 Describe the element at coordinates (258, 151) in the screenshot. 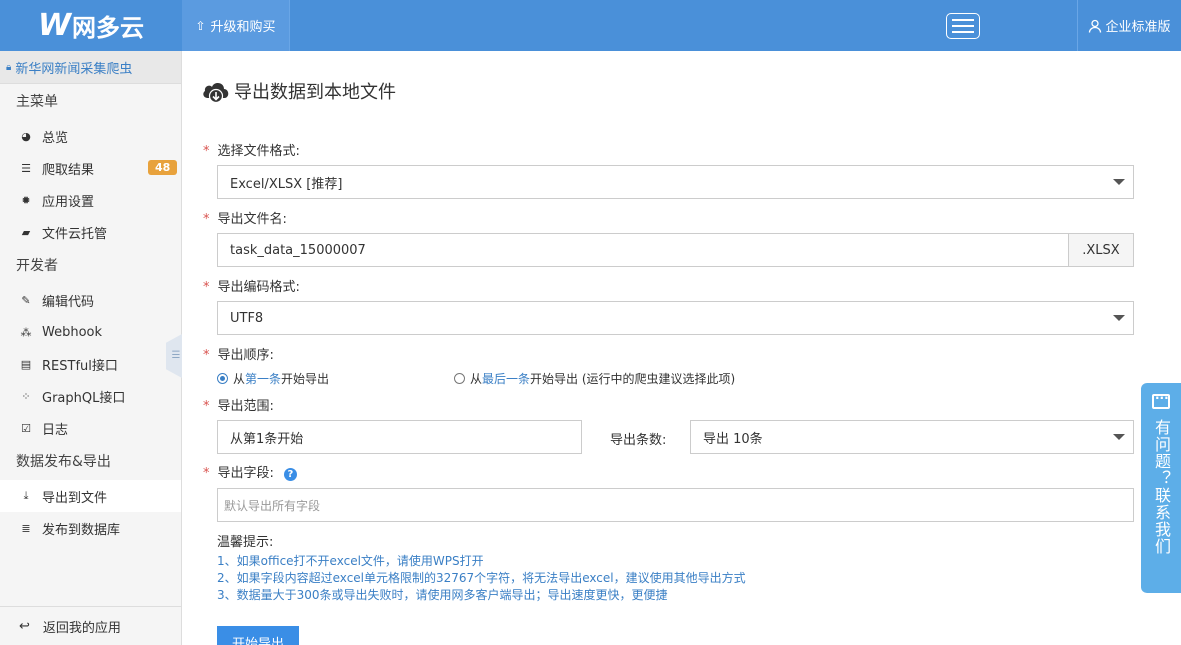

I see `format-label-text: 选择文件格式:` at that location.